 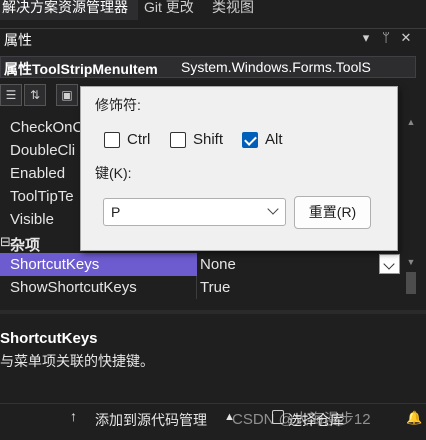 What do you see at coordinates (411, 283) in the screenshot?
I see `scrollbar-thumb` at bounding box center [411, 283].